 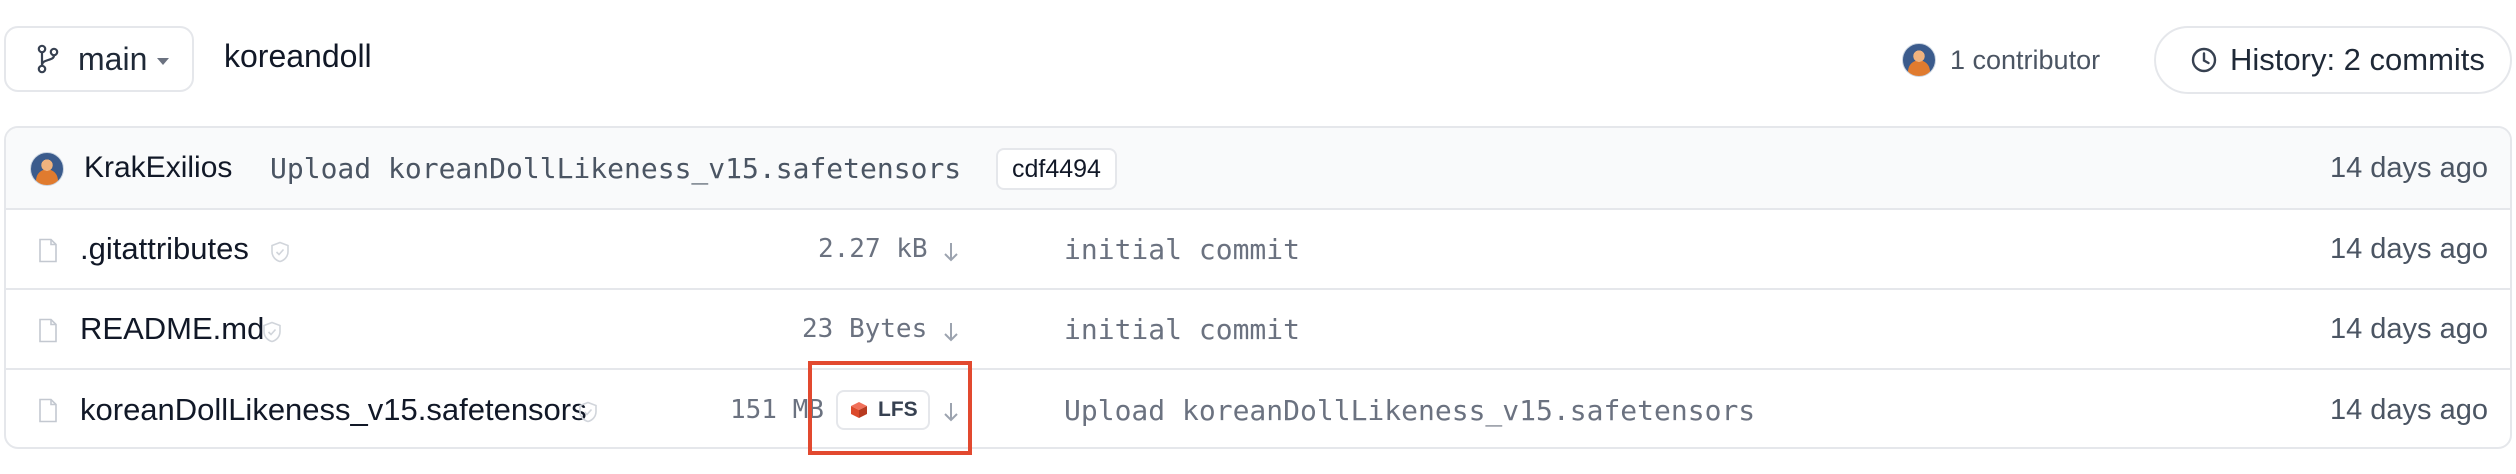 I want to click on commit-date: 14 days ago, so click(x=2408, y=167).